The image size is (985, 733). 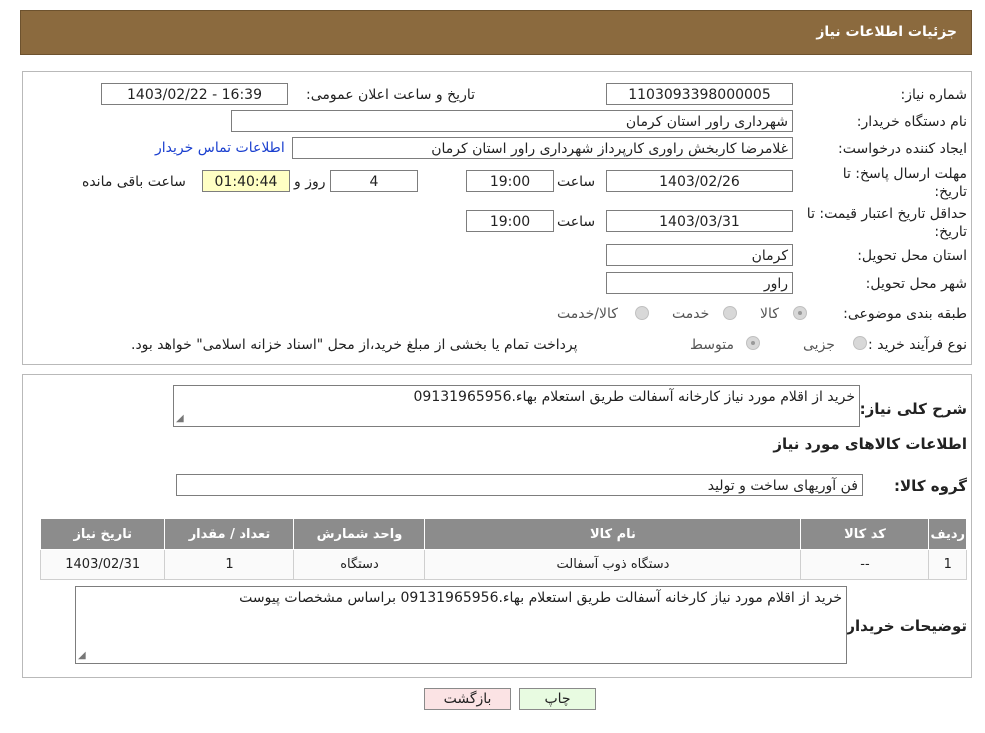 I want to click on validity-label-date: تاریخ:, so click(x=950, y=232).